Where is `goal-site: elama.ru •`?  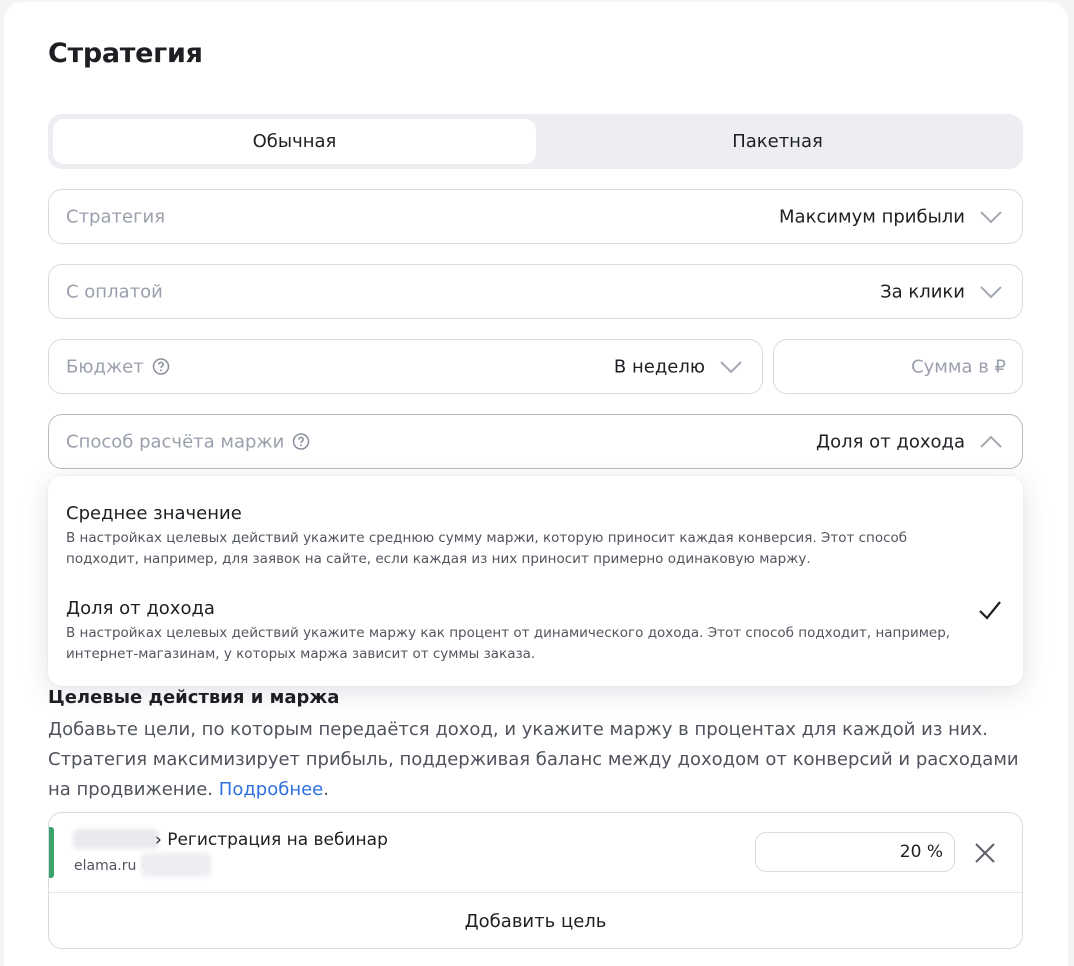
goal-site: elama.ru • is located at coordinates (112, 866).